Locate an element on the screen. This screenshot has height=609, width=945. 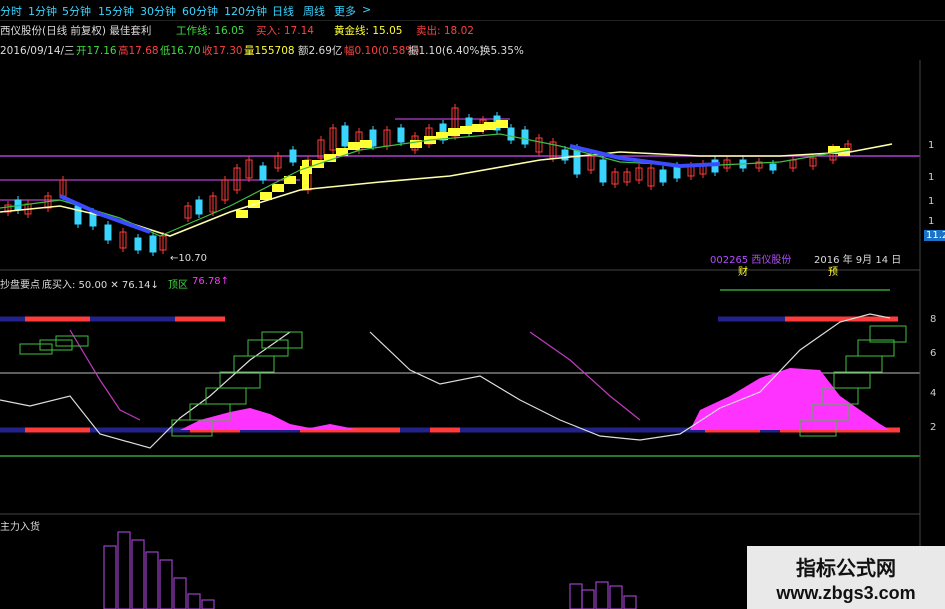
sub1-axis-label: 4 is located at coordinates (933, 393).